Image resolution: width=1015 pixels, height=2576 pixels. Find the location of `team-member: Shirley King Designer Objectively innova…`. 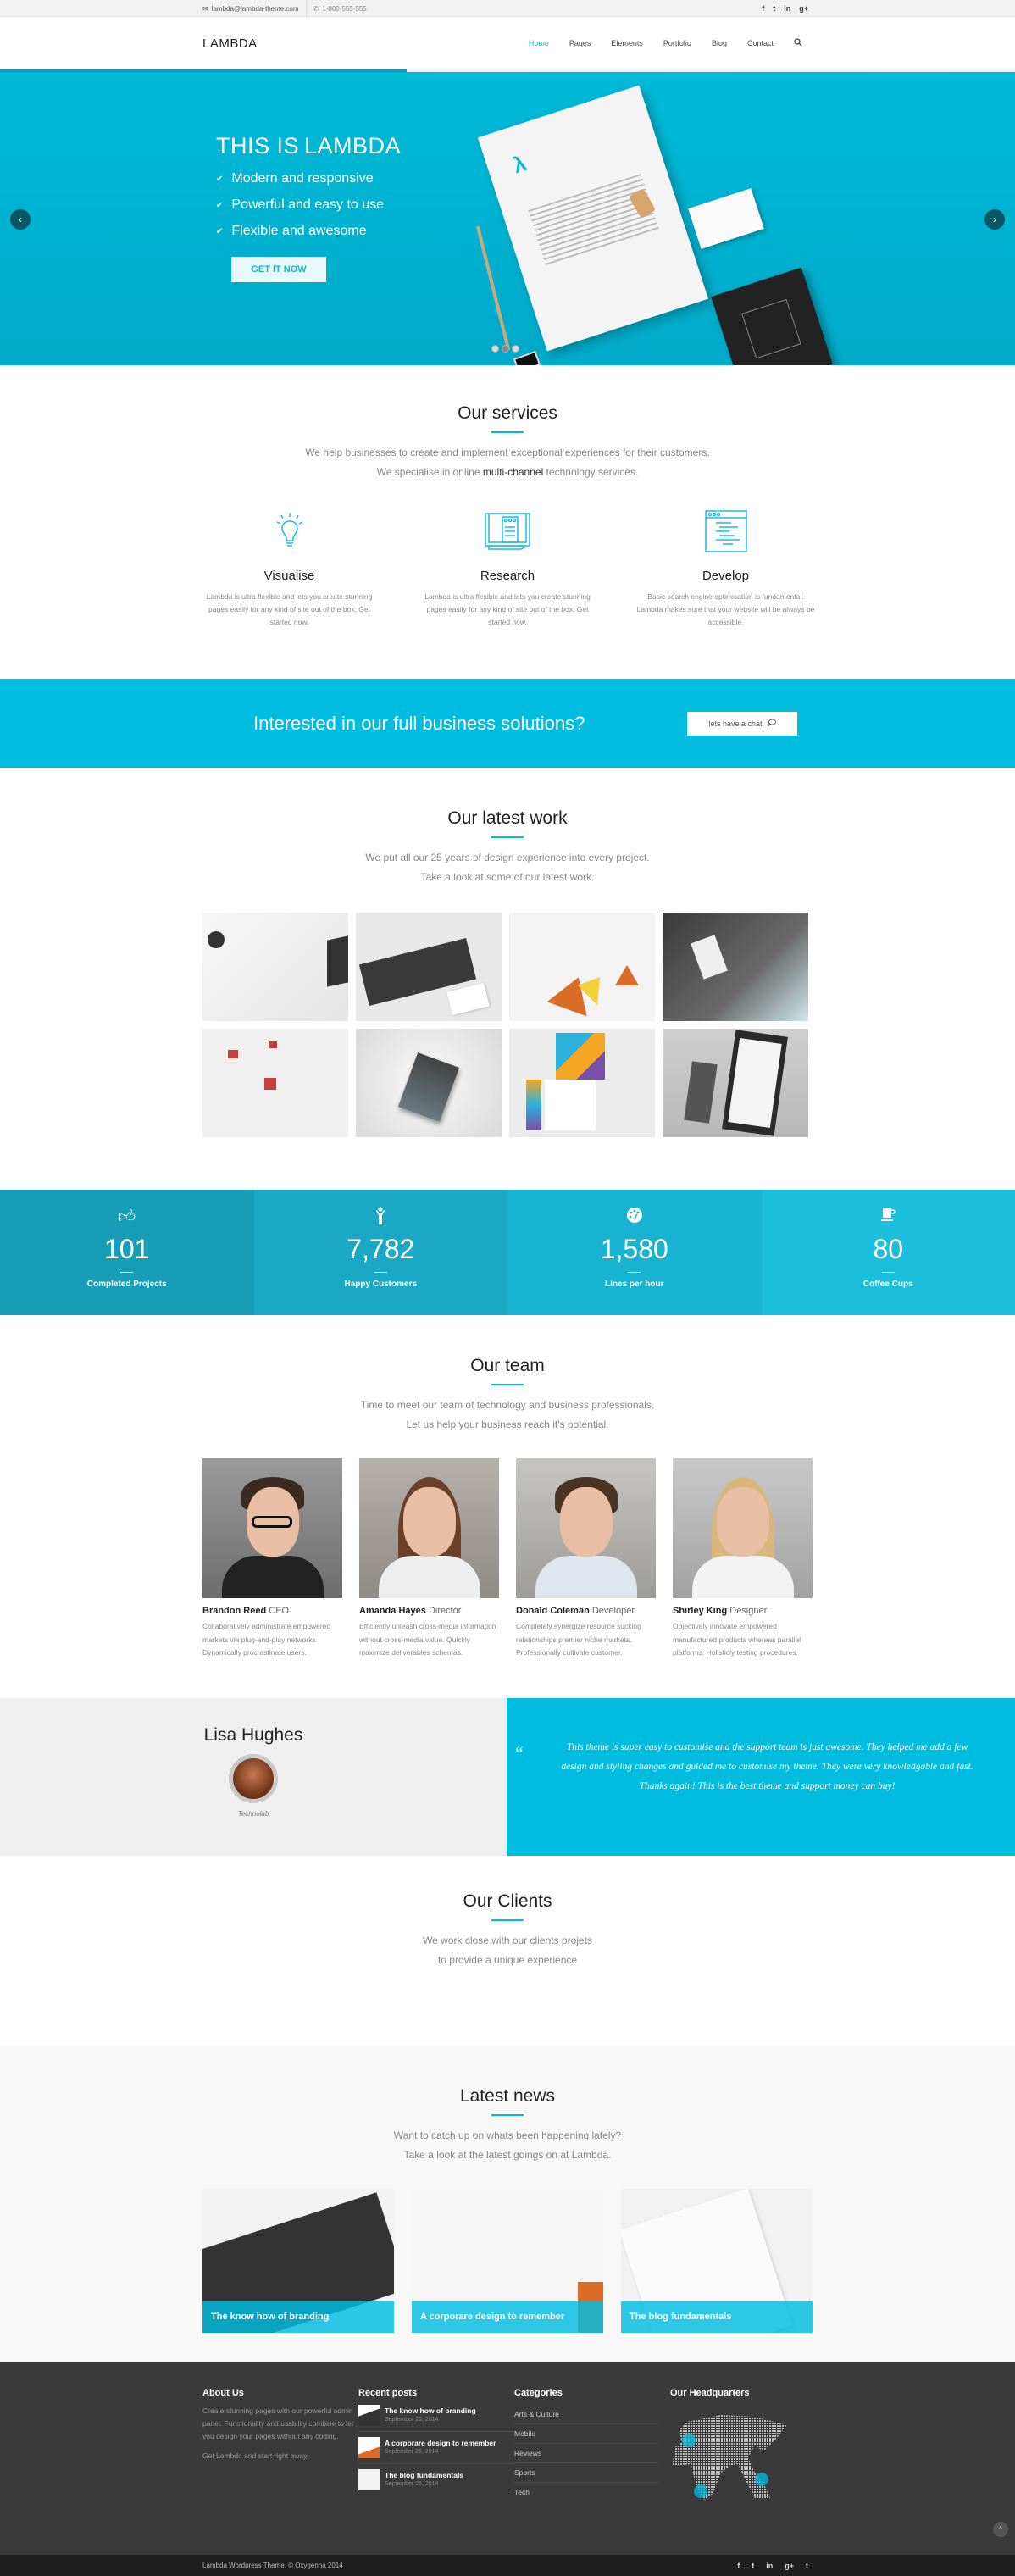

team-member: Shirley King Designer Objectively innova… is located at coordinates (743, 1559).